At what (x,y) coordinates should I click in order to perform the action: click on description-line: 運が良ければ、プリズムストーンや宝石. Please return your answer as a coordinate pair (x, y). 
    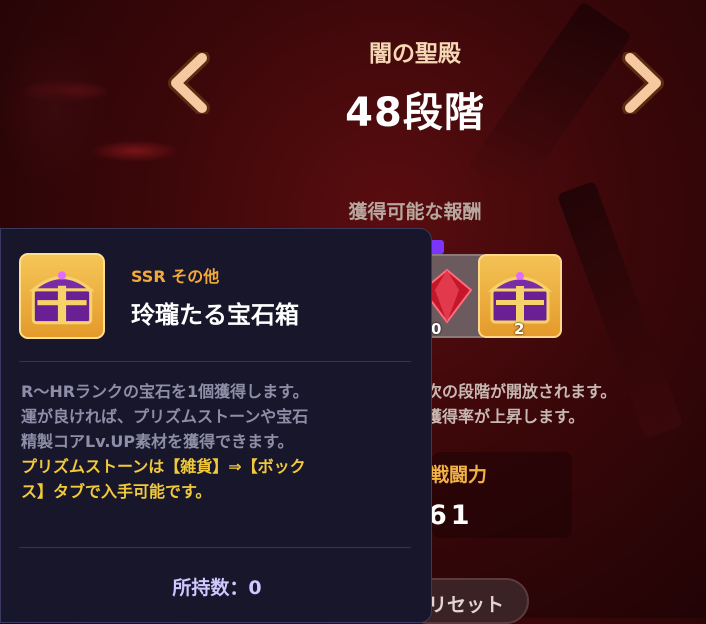
    Looking at the image, I should click on (165, 416).